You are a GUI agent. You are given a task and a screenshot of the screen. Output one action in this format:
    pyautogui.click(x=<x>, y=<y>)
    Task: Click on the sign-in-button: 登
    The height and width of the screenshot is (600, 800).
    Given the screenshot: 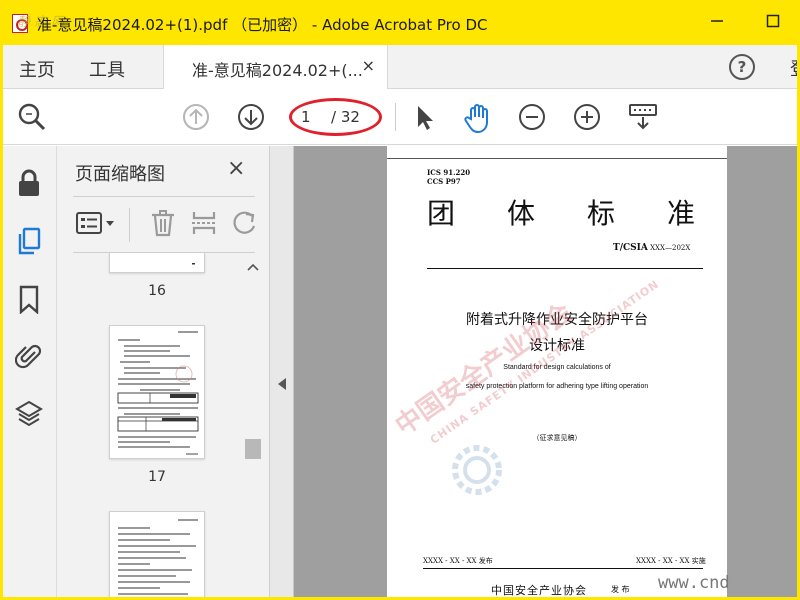 What is the action you would take?
    pyautogui.click(x=793, y=68)
    